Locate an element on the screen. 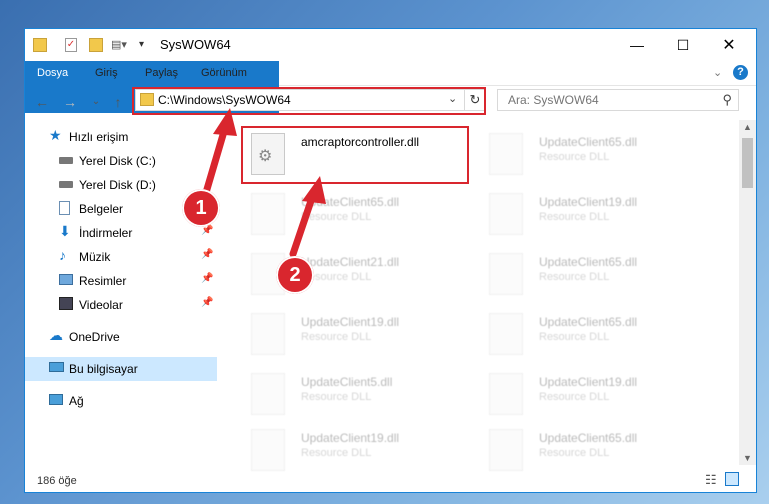 The image size is (769, 504). window-title: SysWOW64 is located at coordinates (195, 44).